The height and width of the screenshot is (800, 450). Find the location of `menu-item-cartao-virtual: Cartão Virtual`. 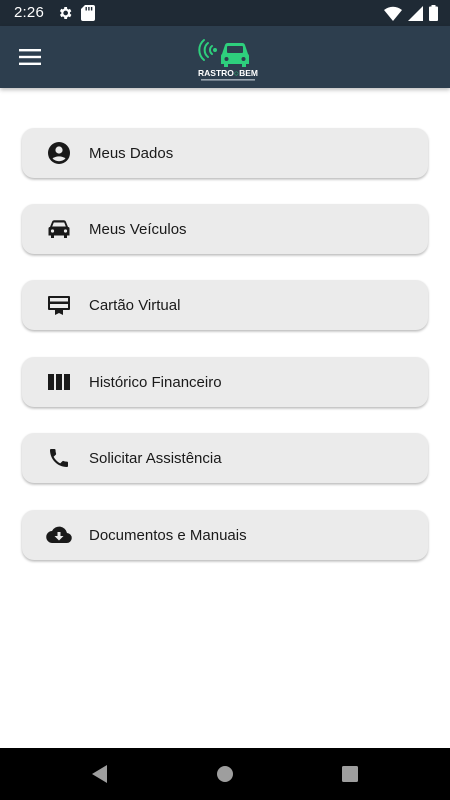

menu-item-cartao-virtual: Cartão Virtual is located at coordinates (225, 305).